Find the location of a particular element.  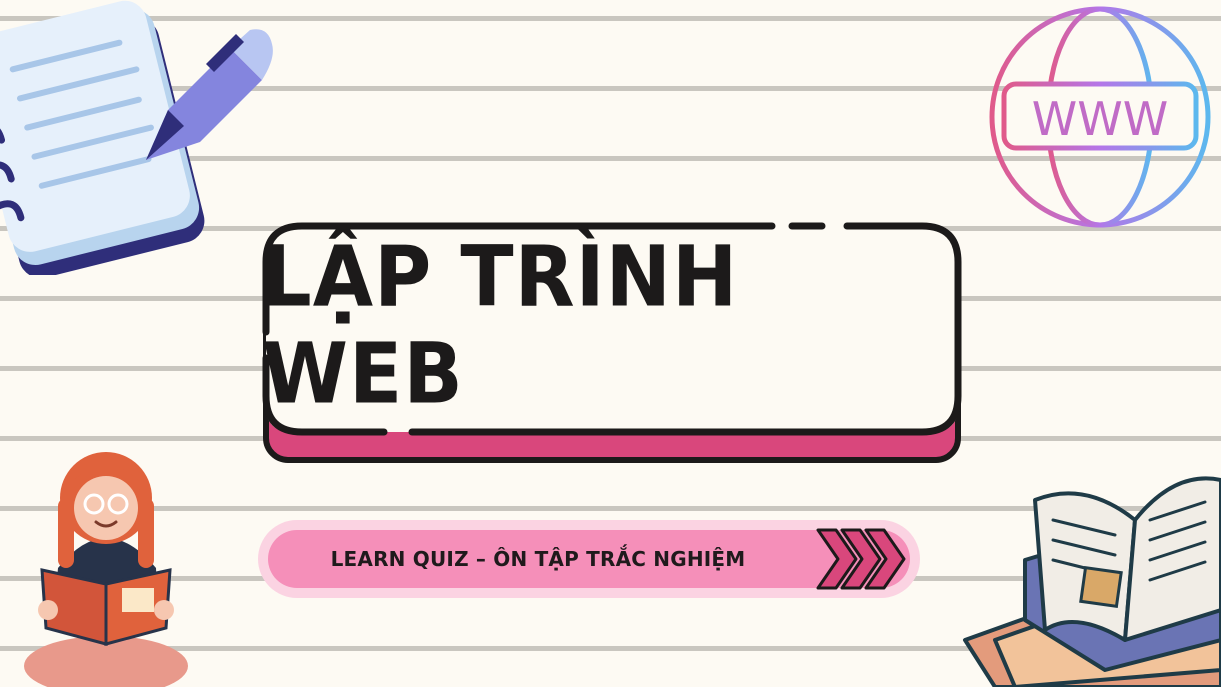

open-books-illustration is located at coordinates (1092, 581).